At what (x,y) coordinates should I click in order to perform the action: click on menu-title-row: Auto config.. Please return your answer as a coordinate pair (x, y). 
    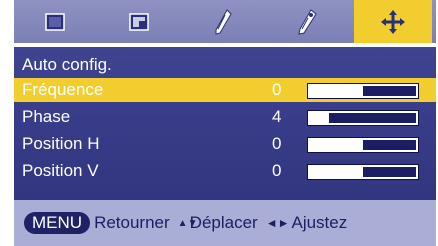
    Looking at the image, I should click on (225, 65).